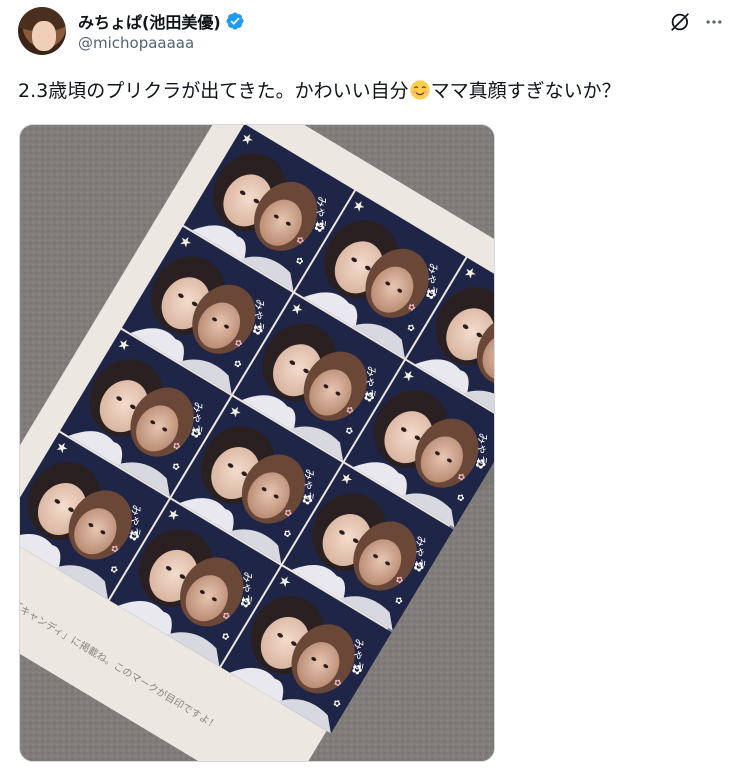  What do you see at coordinates (714, 22) in the screenshot?
I see `more-icon` at bounding box center [714, 22].